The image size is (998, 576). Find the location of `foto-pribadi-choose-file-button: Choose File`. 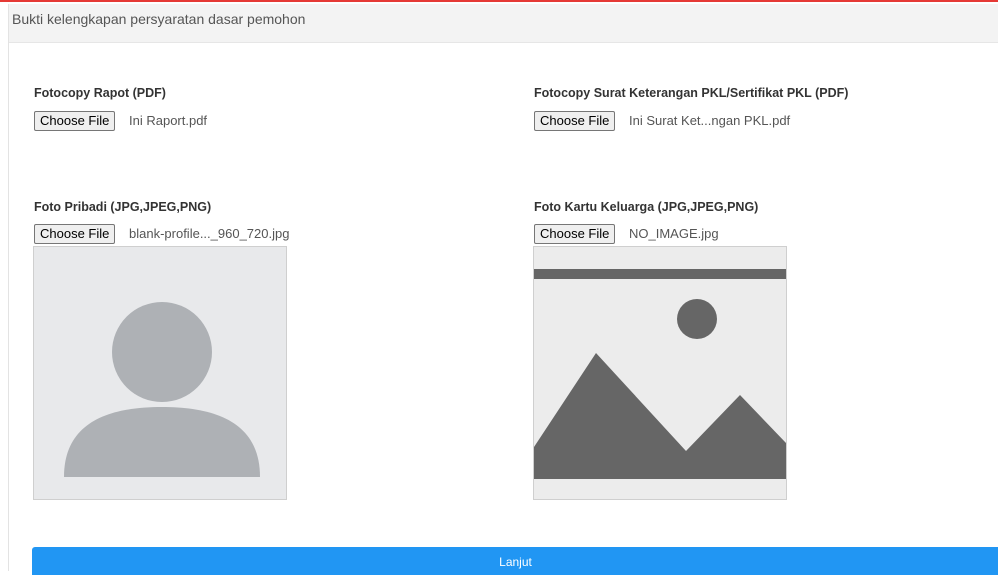

foto-pribadi-choose-file-button: Choose File is located at coordinates (75, 234).